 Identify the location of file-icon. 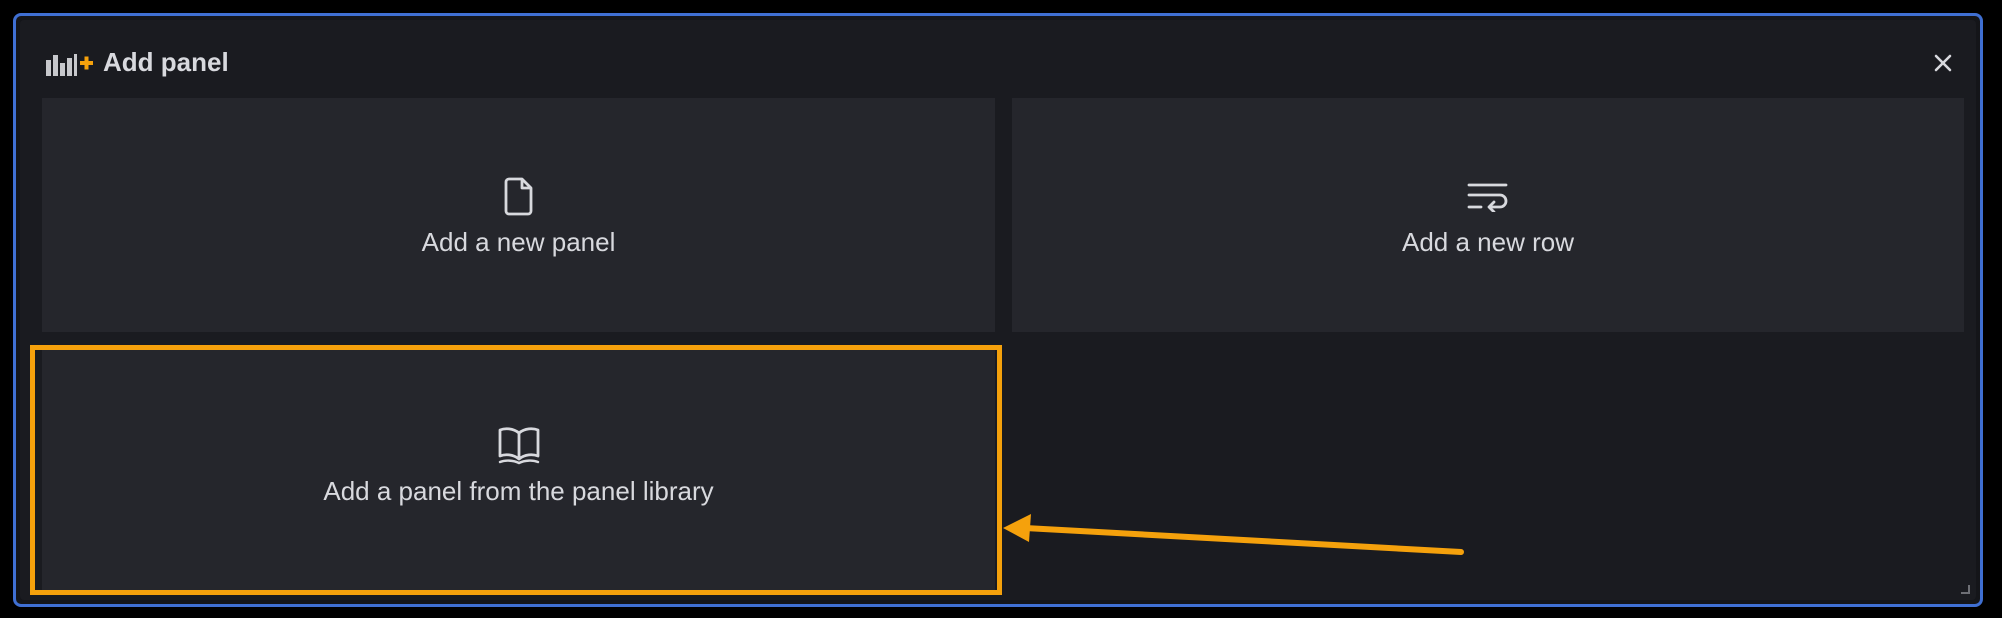
(518, 196).